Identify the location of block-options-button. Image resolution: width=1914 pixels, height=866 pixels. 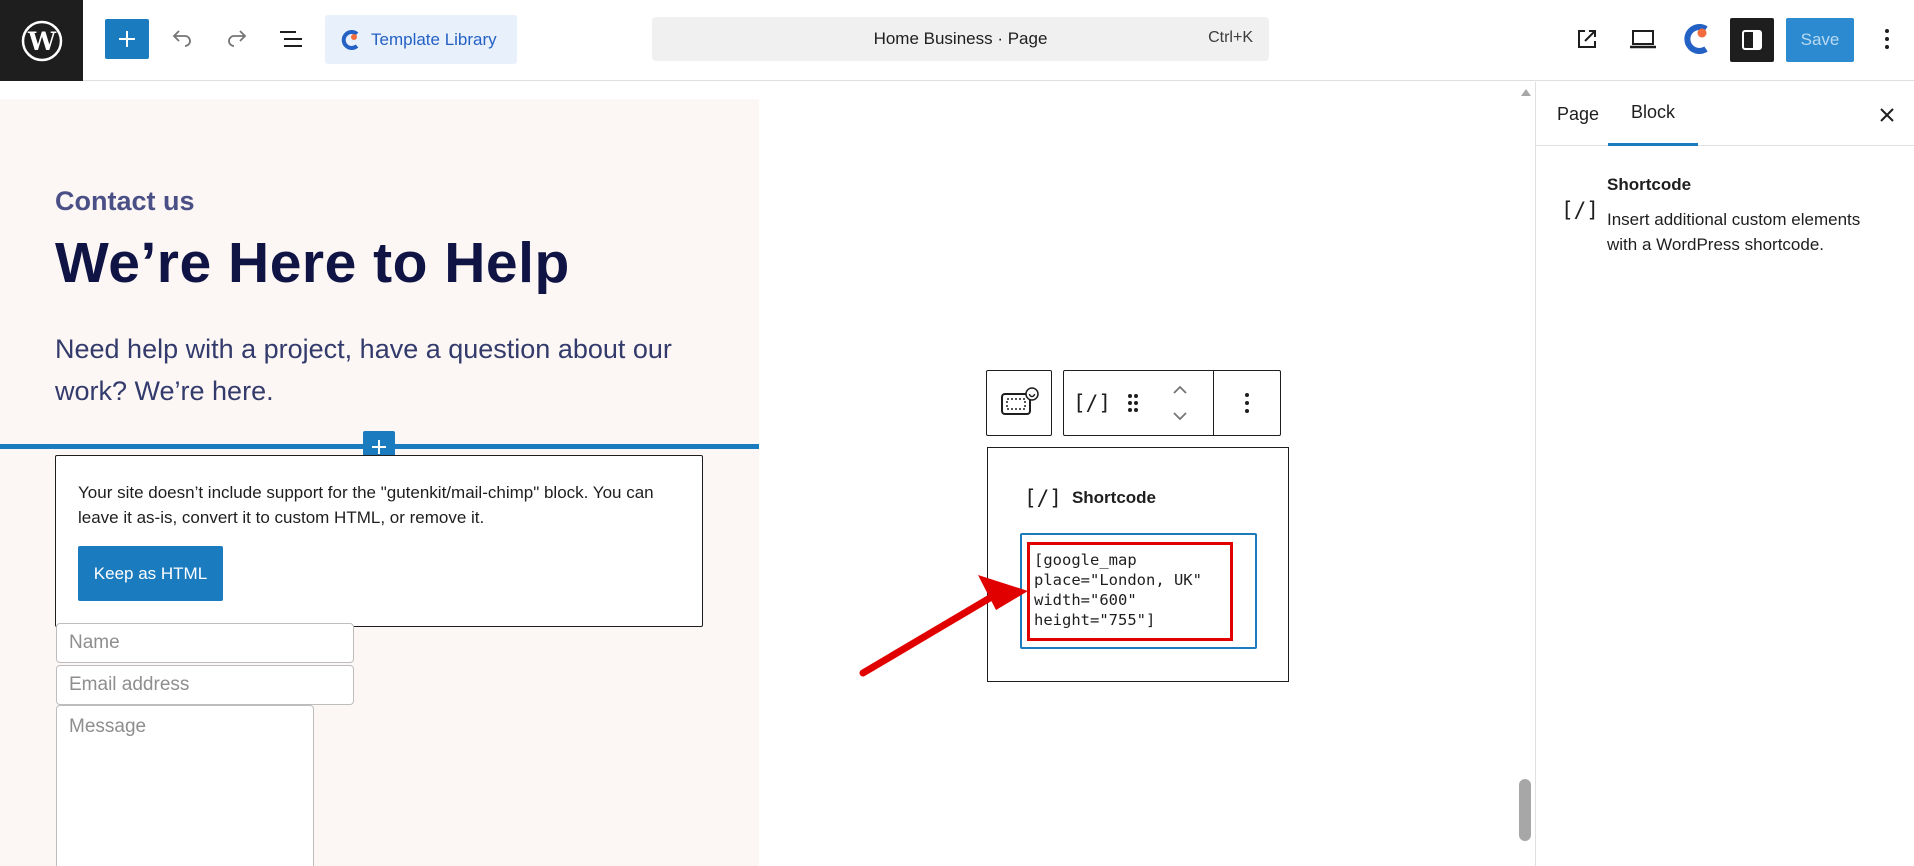
(1247, 403).